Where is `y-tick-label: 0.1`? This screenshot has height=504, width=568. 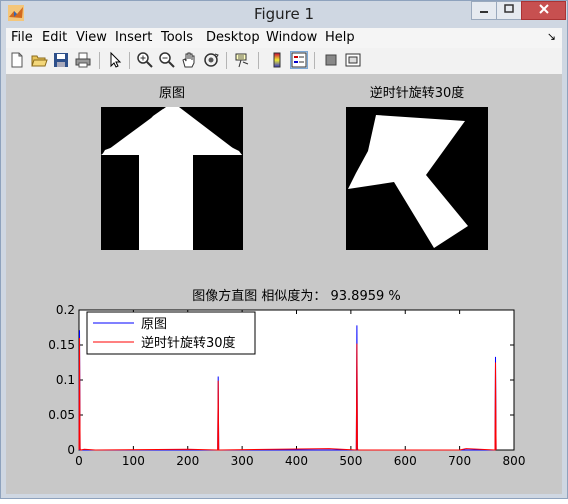
y-tick-label: 0.1 is located at coordinates (65, 380).